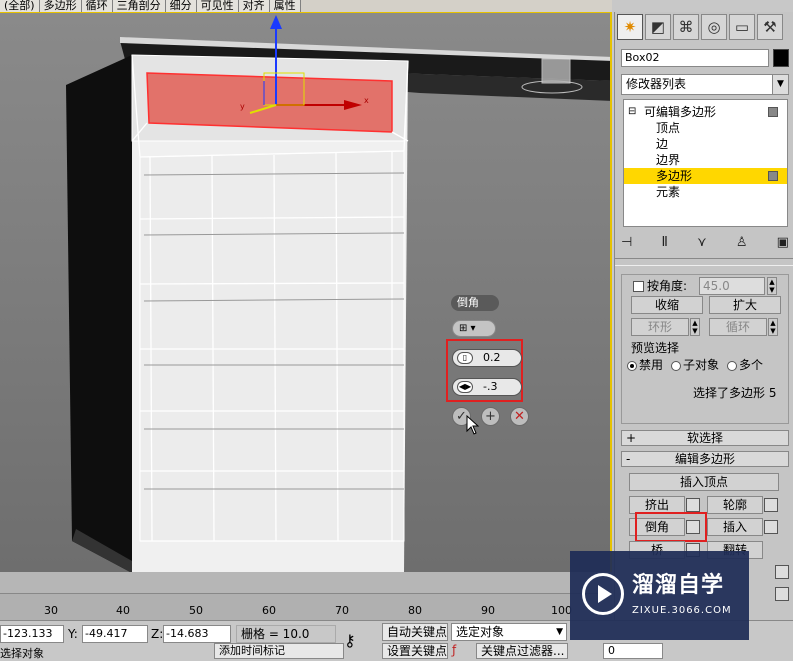  What do you see at coordinates (668, 160) in the screenshot?
I see `stack-item-label: 边界` at bounding box center [668, 160].